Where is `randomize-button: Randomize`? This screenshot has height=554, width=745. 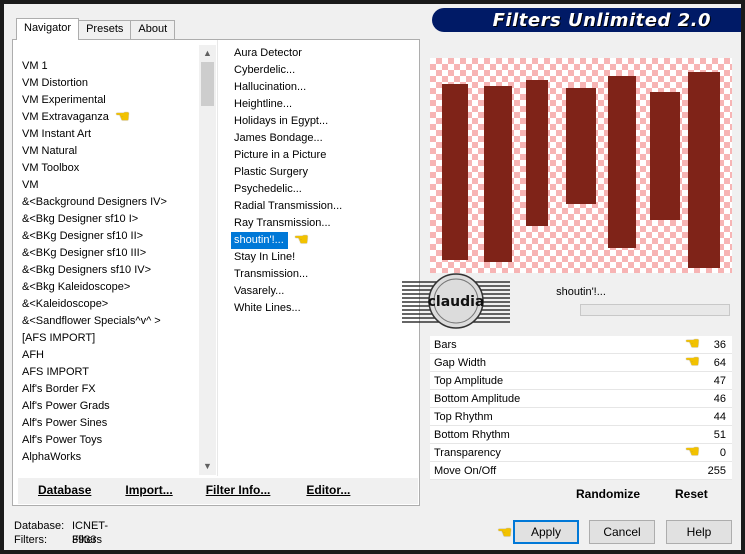 randomize-button: Randomize is located at coordinates (608, 494).